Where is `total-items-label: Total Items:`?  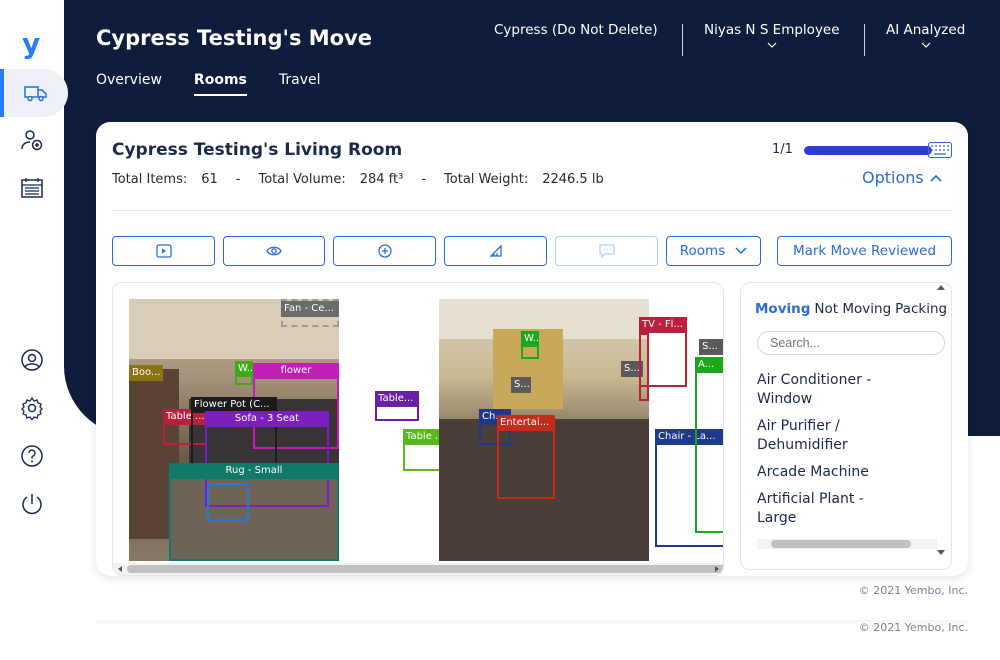
total-items-label: Total Items: is located at coordinates (150, 179).